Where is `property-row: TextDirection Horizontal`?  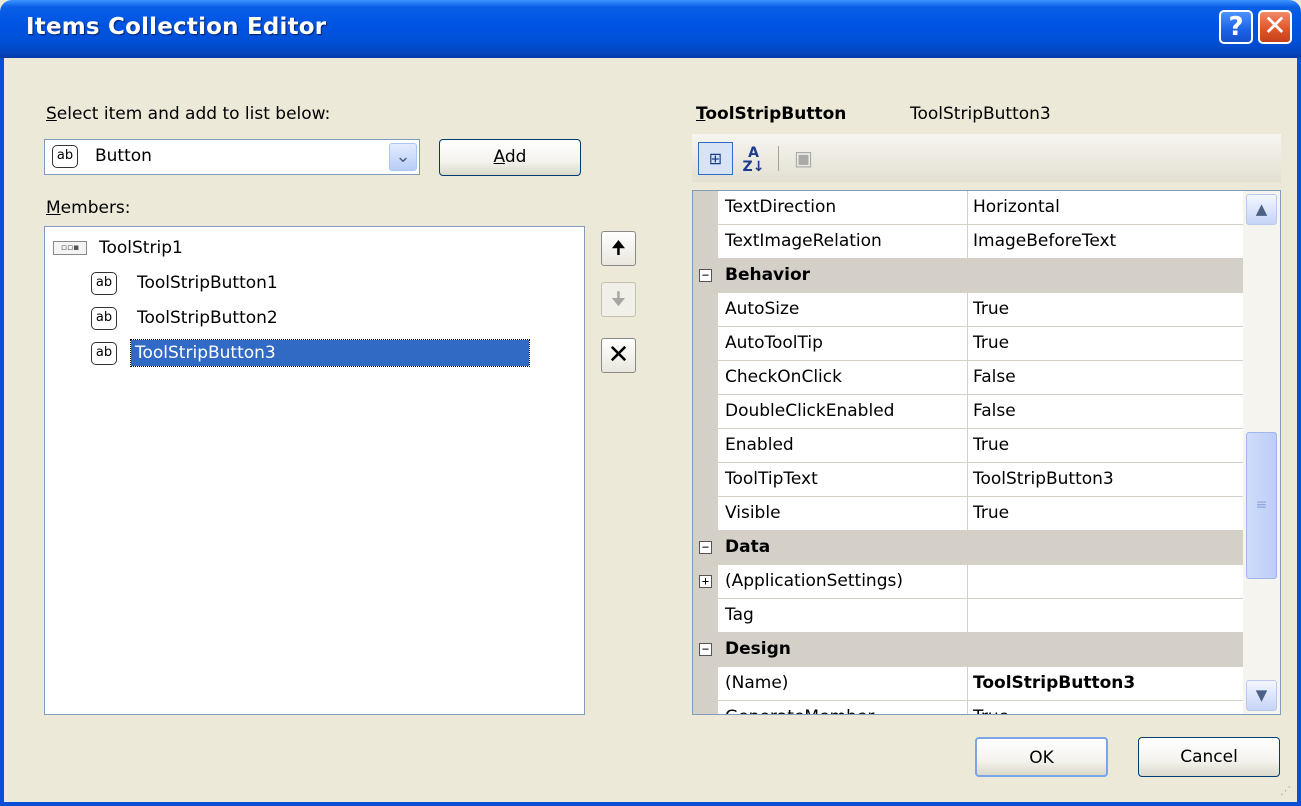 property-row: TextDirection Horizontal is located at coordinates (968, 208).